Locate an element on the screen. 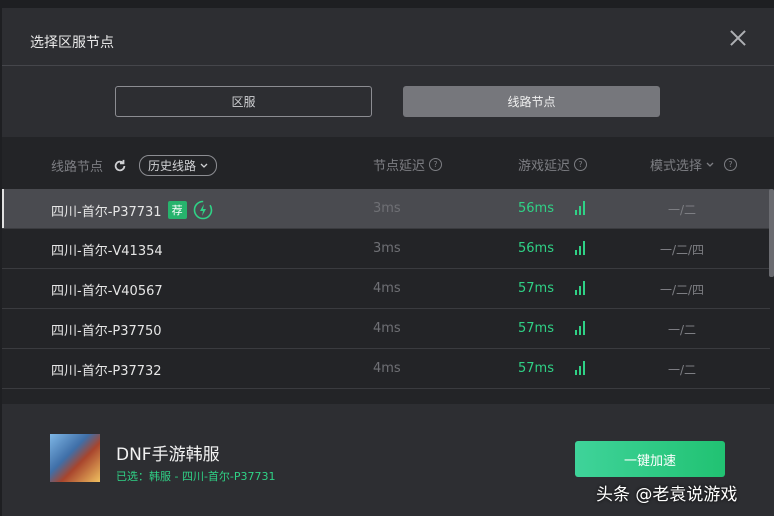 This screenshot has width=774, height=516. table-row: 四川-首尔-P37750 4ms 57ms 一/二 is located at coordinates (386, 329).